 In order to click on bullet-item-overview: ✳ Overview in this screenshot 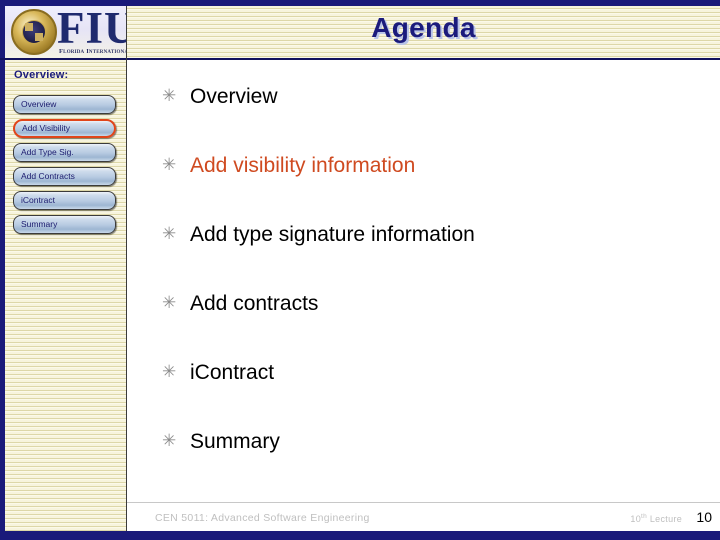, I will do `click(434, 97)`.